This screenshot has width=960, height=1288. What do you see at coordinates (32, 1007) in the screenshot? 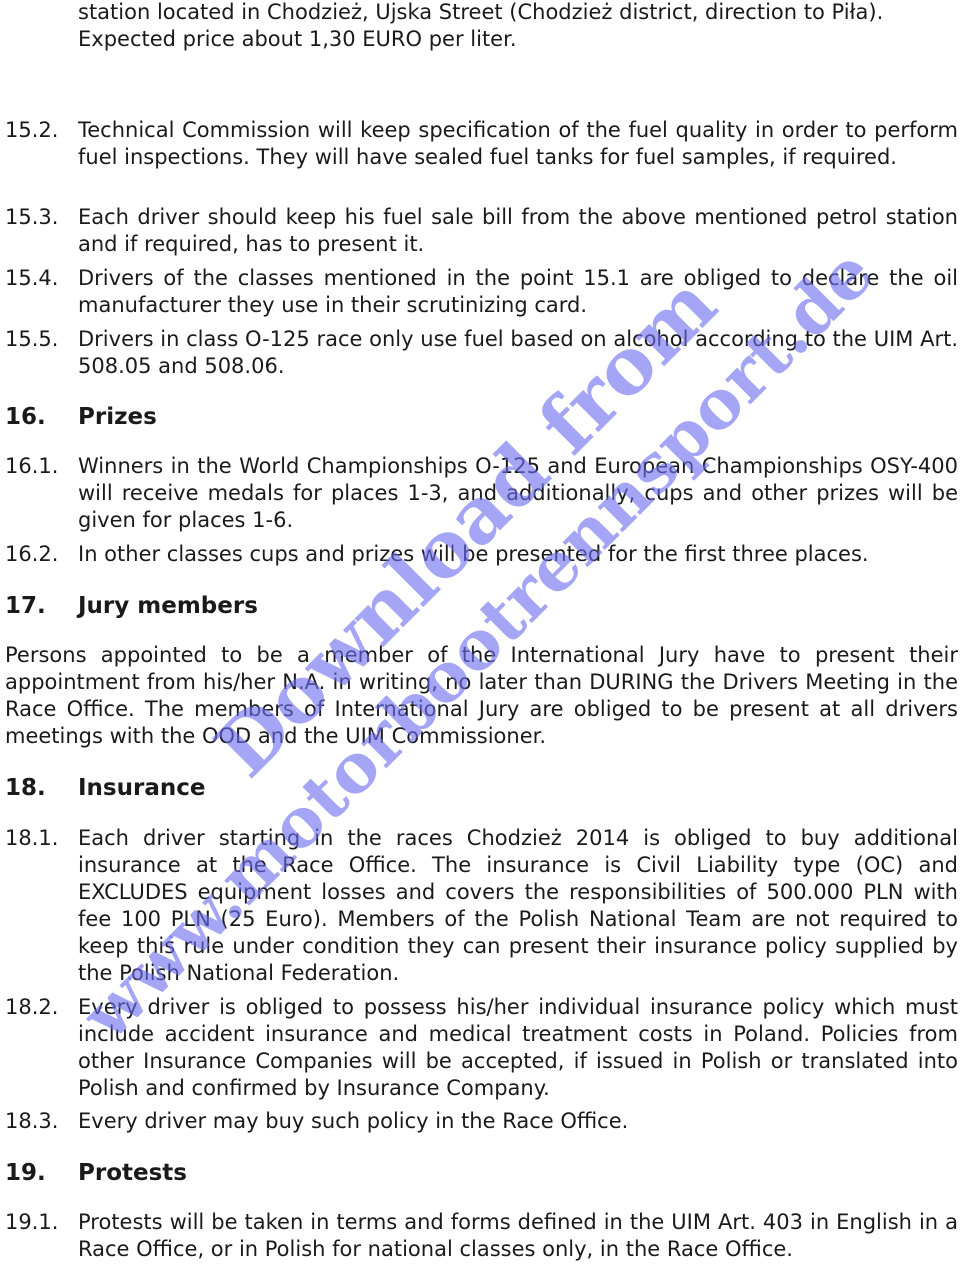
I see `clause-number: 18.2.` at bounding box center [32, 1007].